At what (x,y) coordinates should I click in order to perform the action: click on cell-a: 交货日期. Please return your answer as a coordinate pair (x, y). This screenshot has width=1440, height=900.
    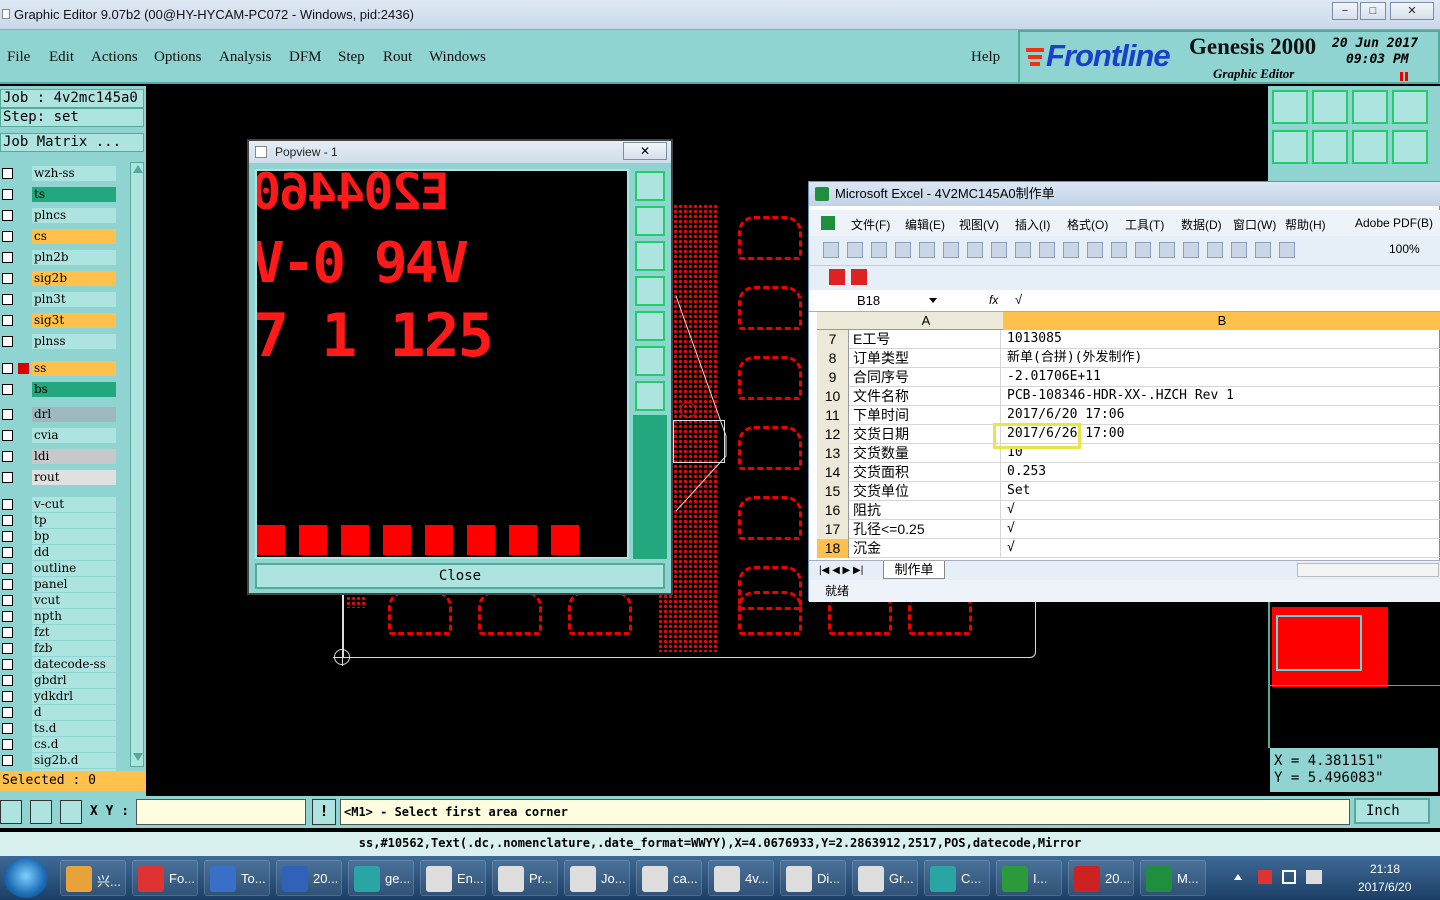
    Looking at the image, I should click on (926, 434).